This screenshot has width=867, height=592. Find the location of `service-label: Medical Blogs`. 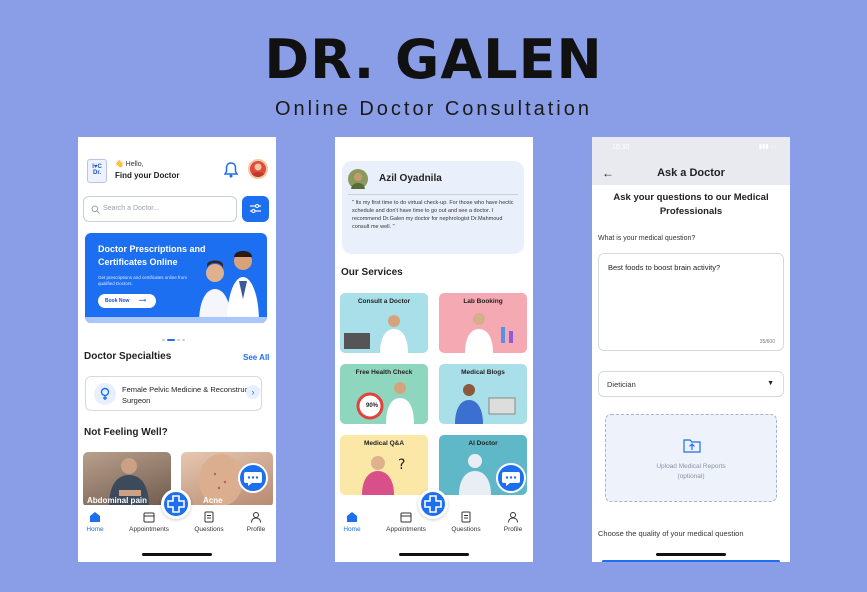

service-label: Medical Blogs is located at coordinates (483, 372).